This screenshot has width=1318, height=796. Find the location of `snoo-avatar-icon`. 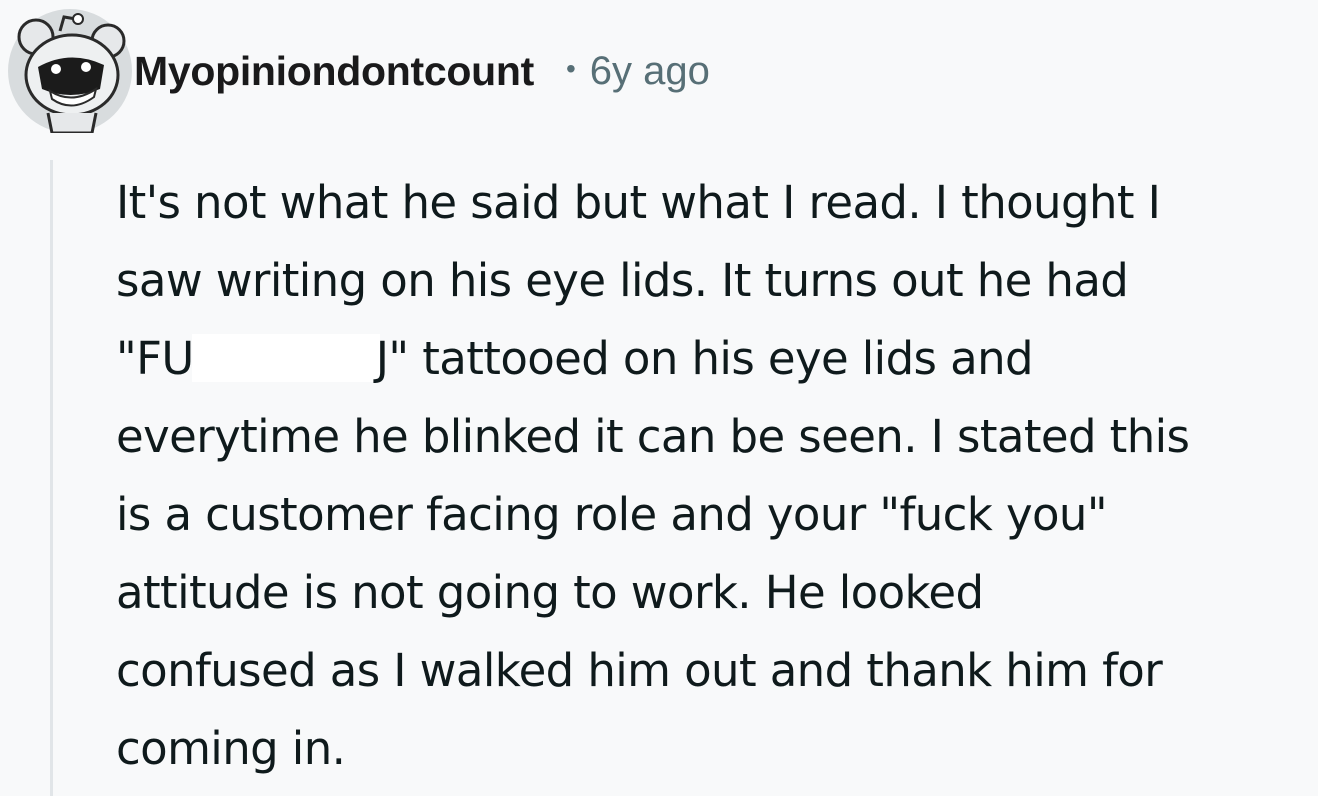

snoo-avatar-icon is located at coordinates (70, 71).